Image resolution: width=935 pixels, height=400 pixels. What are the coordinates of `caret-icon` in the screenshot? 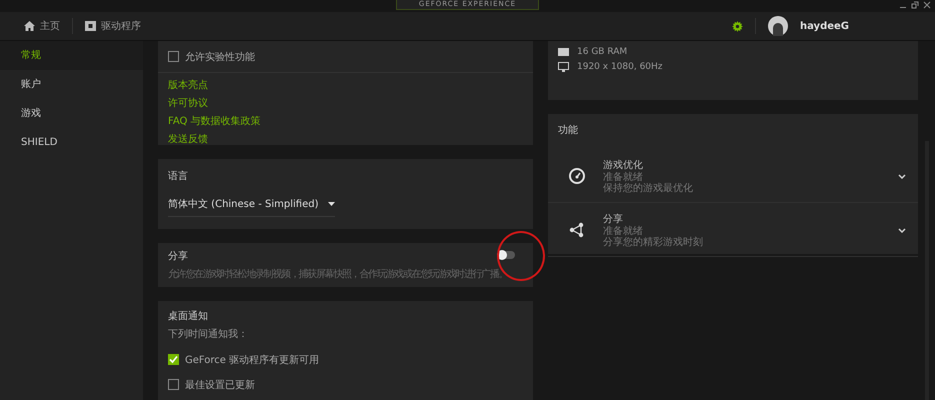 It's located at (332, 204).